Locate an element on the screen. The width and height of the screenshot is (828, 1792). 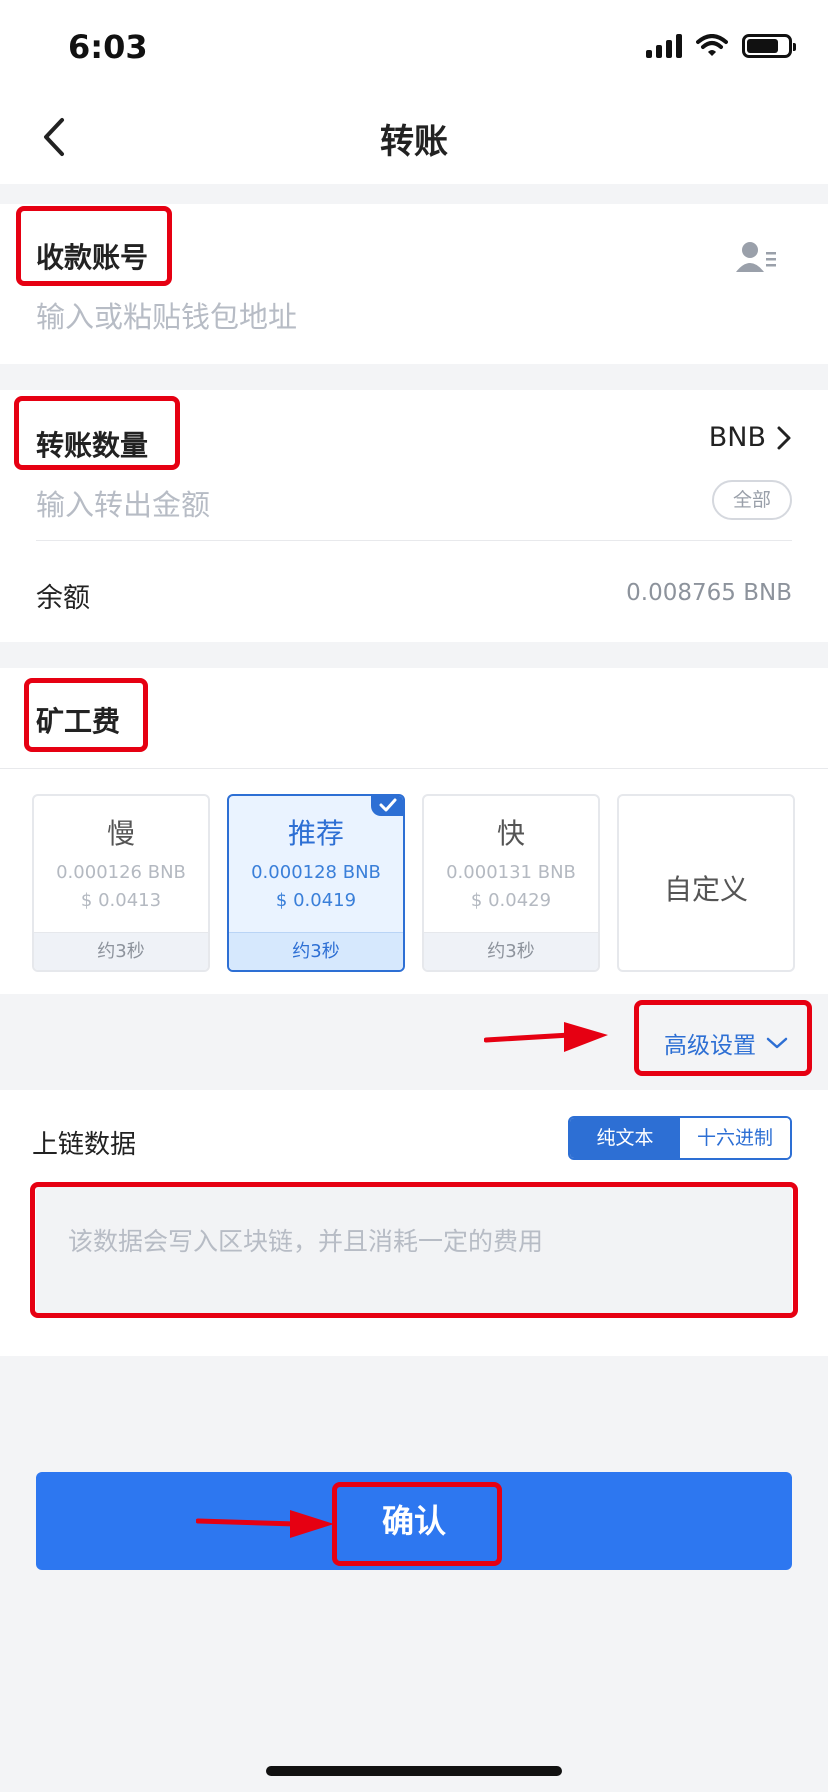
home-indicator is located at coordinates (414, 1771).